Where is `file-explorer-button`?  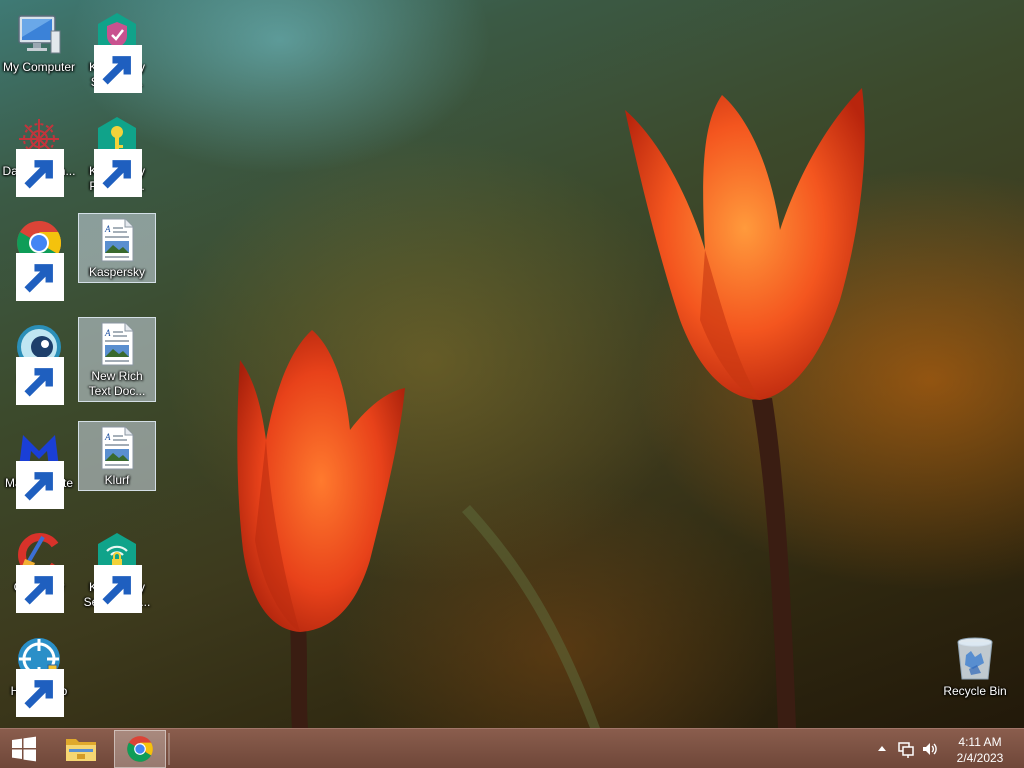
file-explorer-button is located at coordinates (81, 749).